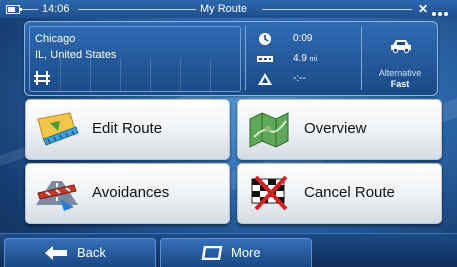  I want to click on avoidances-label: Avoidances, so click(131, 192).